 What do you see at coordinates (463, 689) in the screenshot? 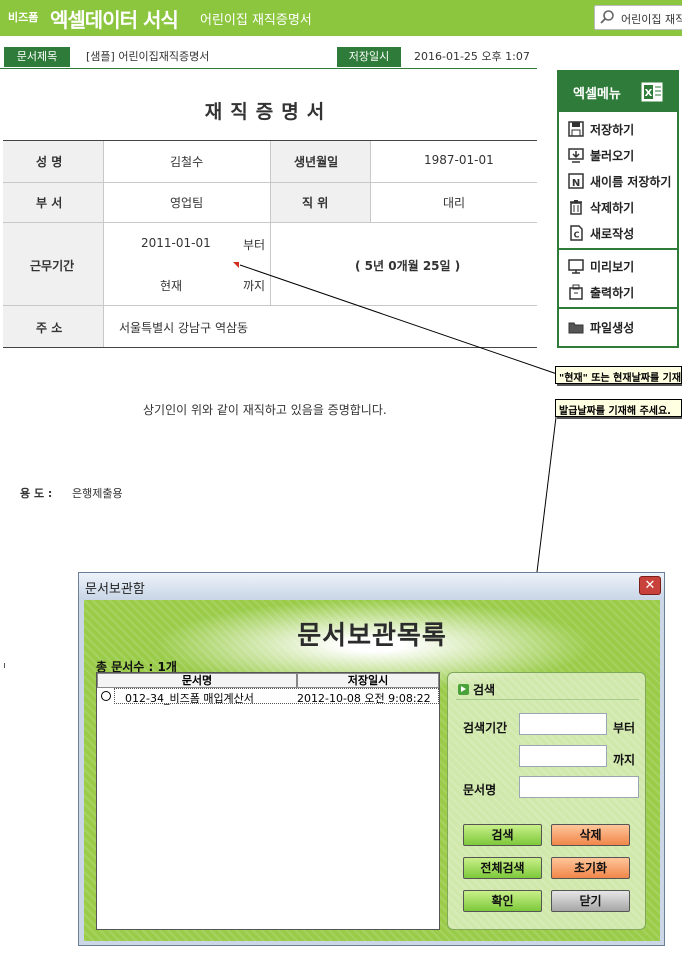
I see `arrow-icon` at bounding box center [463, 689].